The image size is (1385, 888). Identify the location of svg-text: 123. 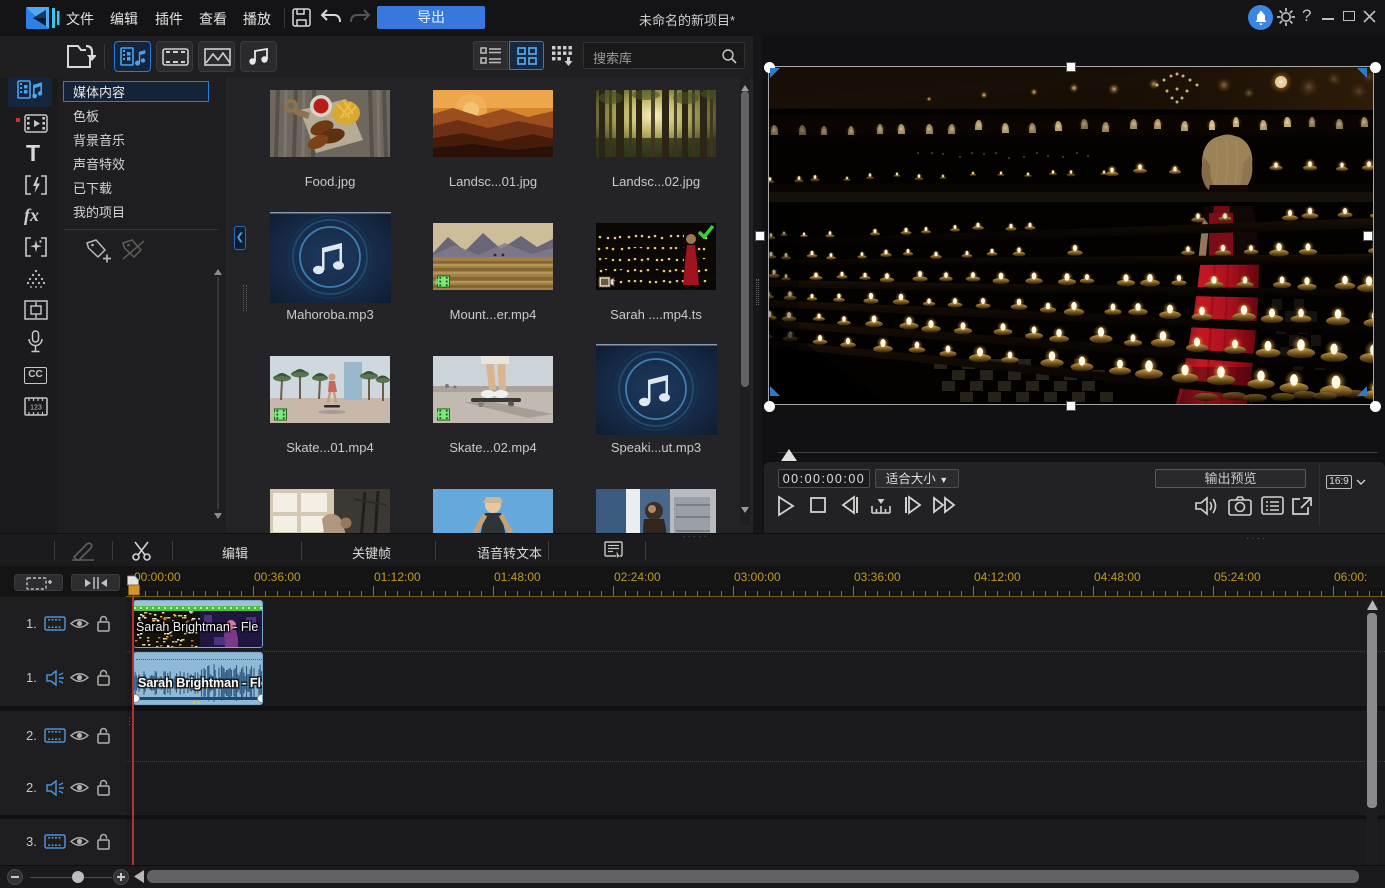
(36, 408).